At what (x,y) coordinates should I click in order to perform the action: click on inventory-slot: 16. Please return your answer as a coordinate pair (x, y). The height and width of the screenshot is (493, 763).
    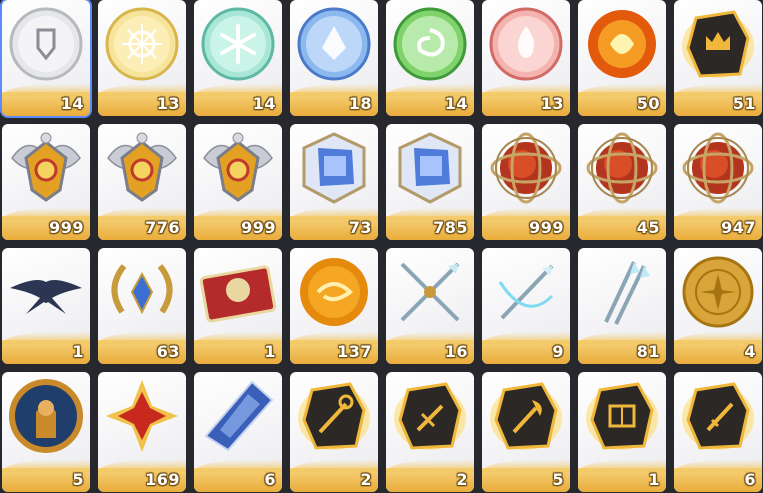
    Looking at the image, I should click on (430, 306).